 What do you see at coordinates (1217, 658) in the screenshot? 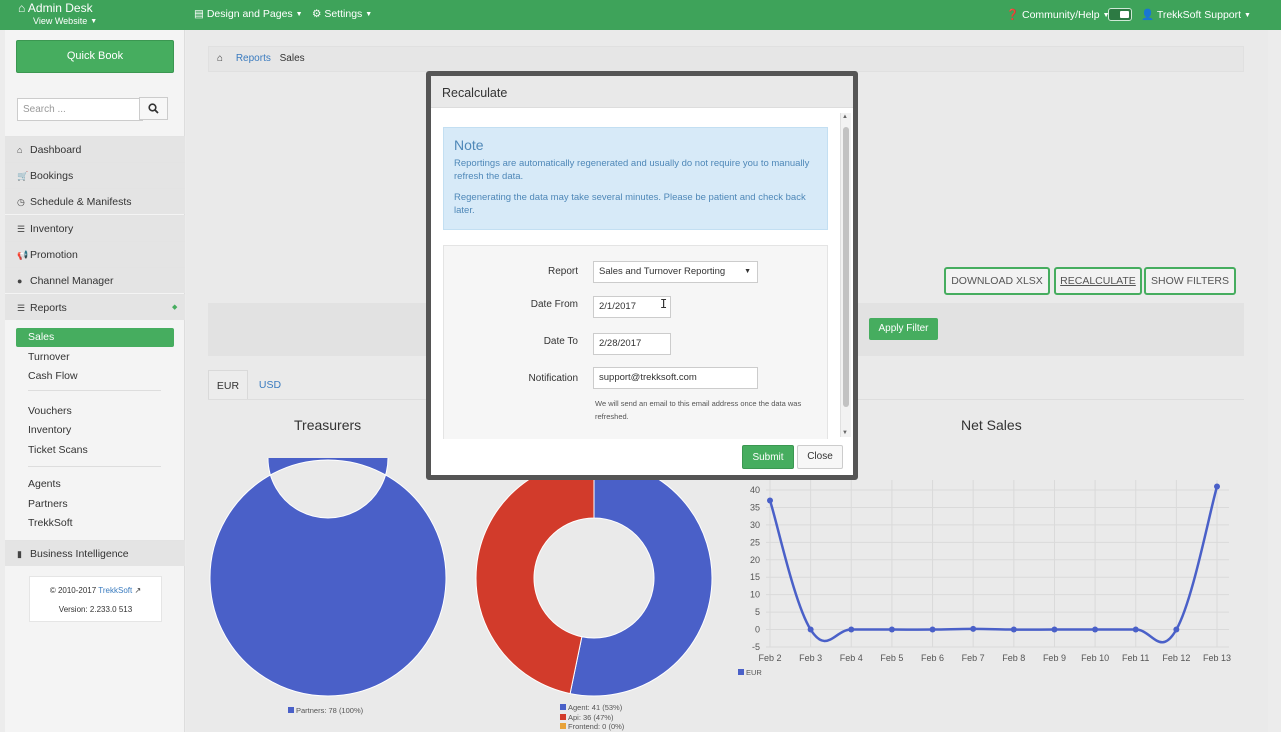
I see `x-tick-label: Feb 13` at bounding box center [1217, 658].